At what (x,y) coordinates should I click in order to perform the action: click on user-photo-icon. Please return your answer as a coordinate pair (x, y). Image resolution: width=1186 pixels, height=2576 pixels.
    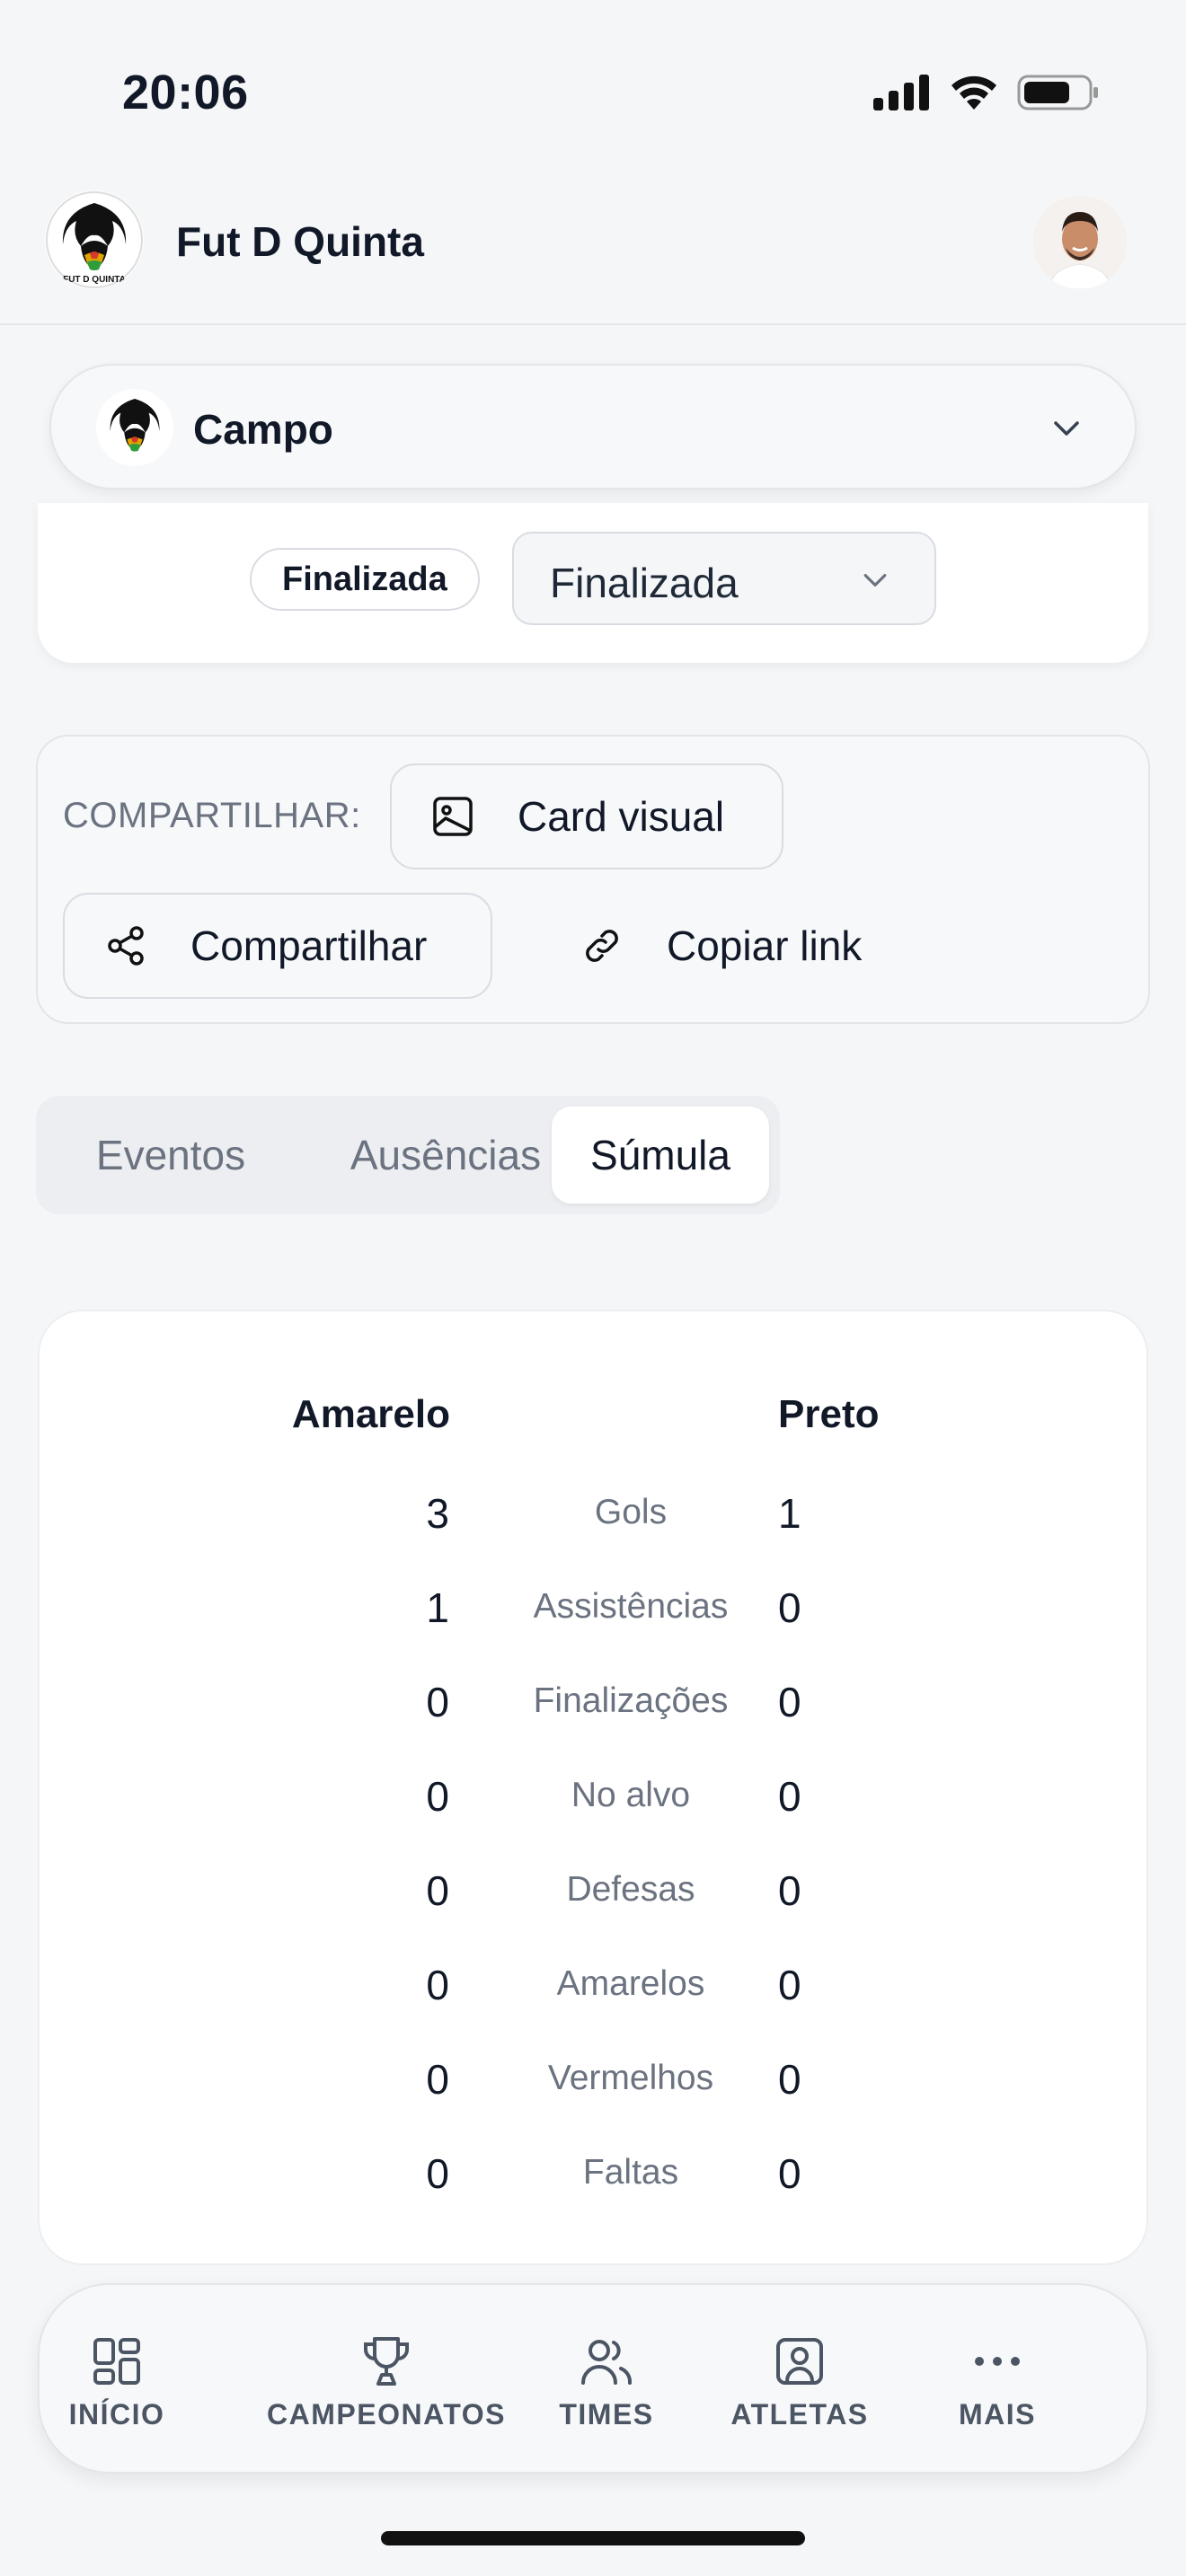
    Looking at the image, I should click on (1080, 242).